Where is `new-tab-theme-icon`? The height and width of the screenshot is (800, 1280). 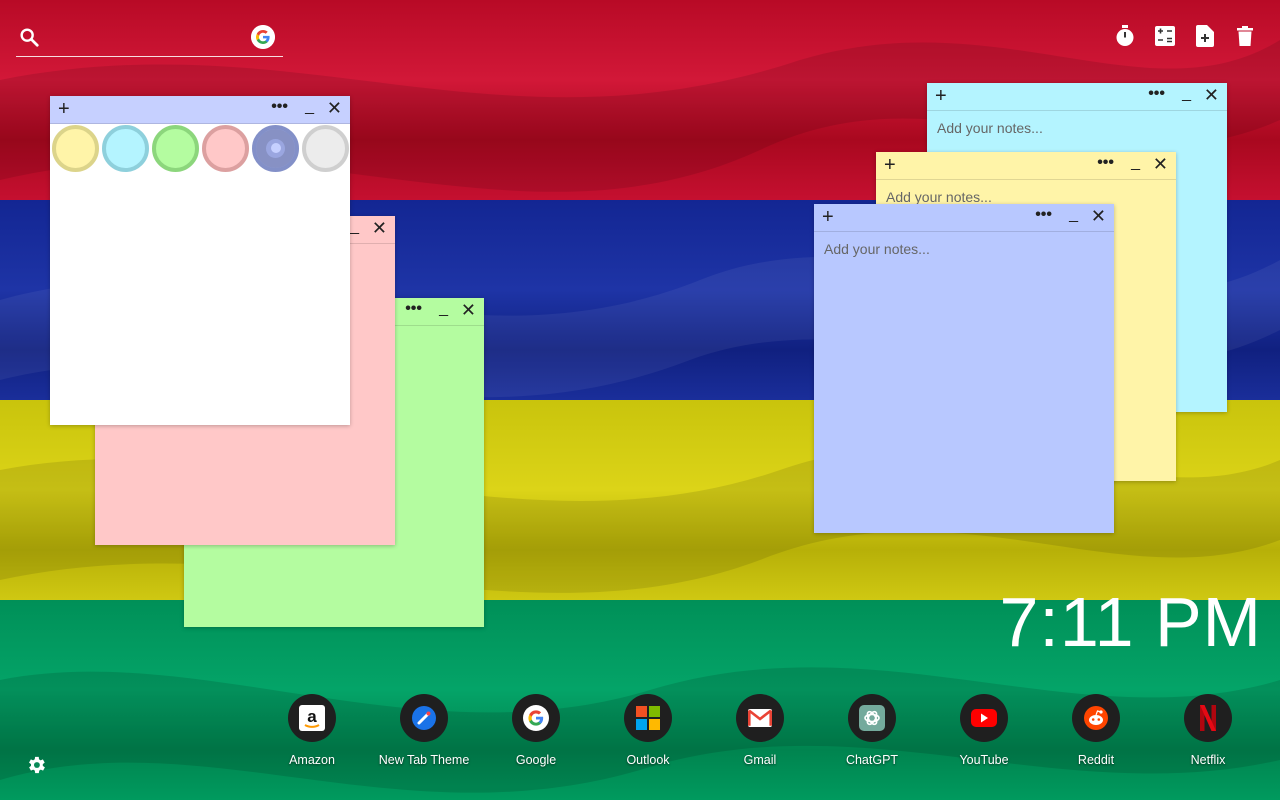 new-tab-theme-icon is located at coordinates (424, 718).